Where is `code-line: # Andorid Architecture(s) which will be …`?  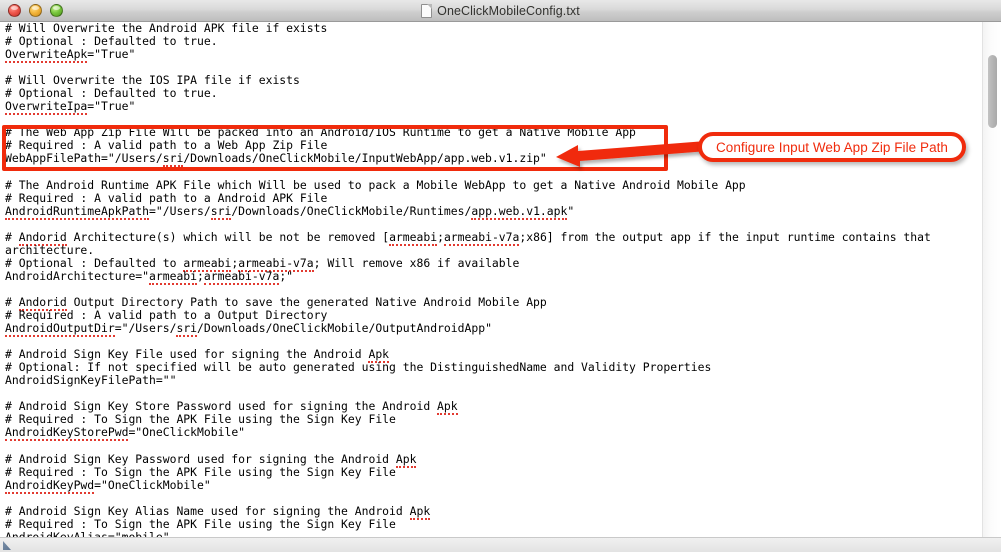 code-line: # Andorid Architecture(s) which will be … is located at coordinates (471, 243).